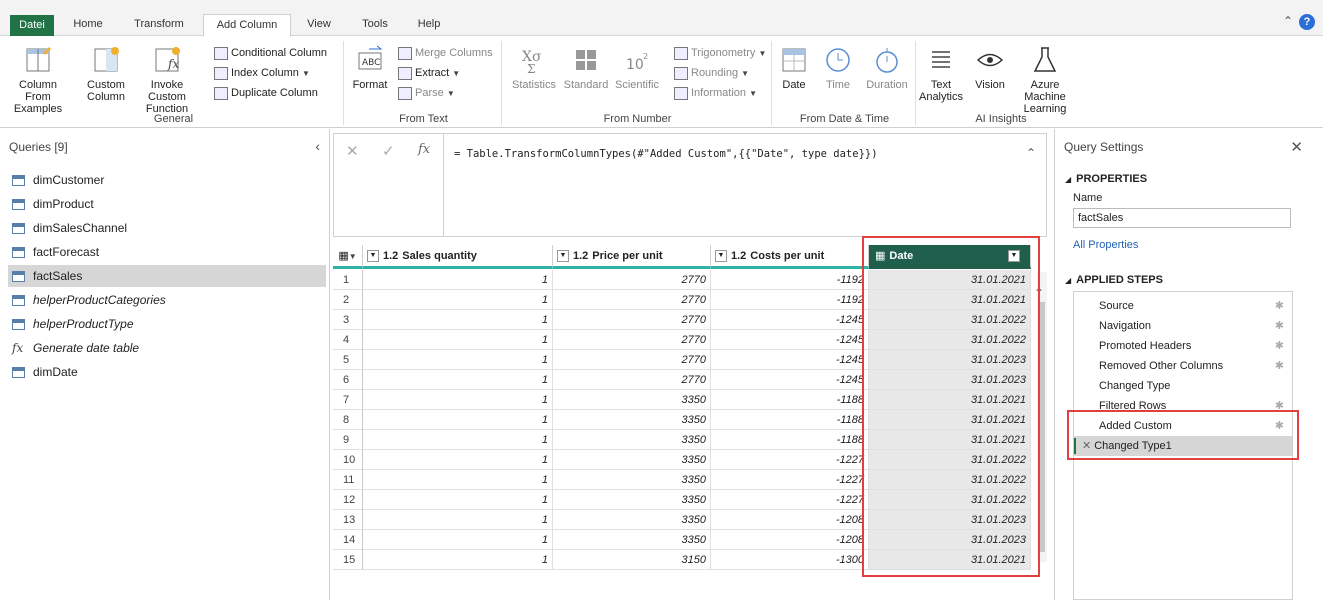 The height and width of the screenshot is (600, 1323). Describe the element at coordinates (32, 25) in the screenshot. I see `tab-file: Datei` at that location.